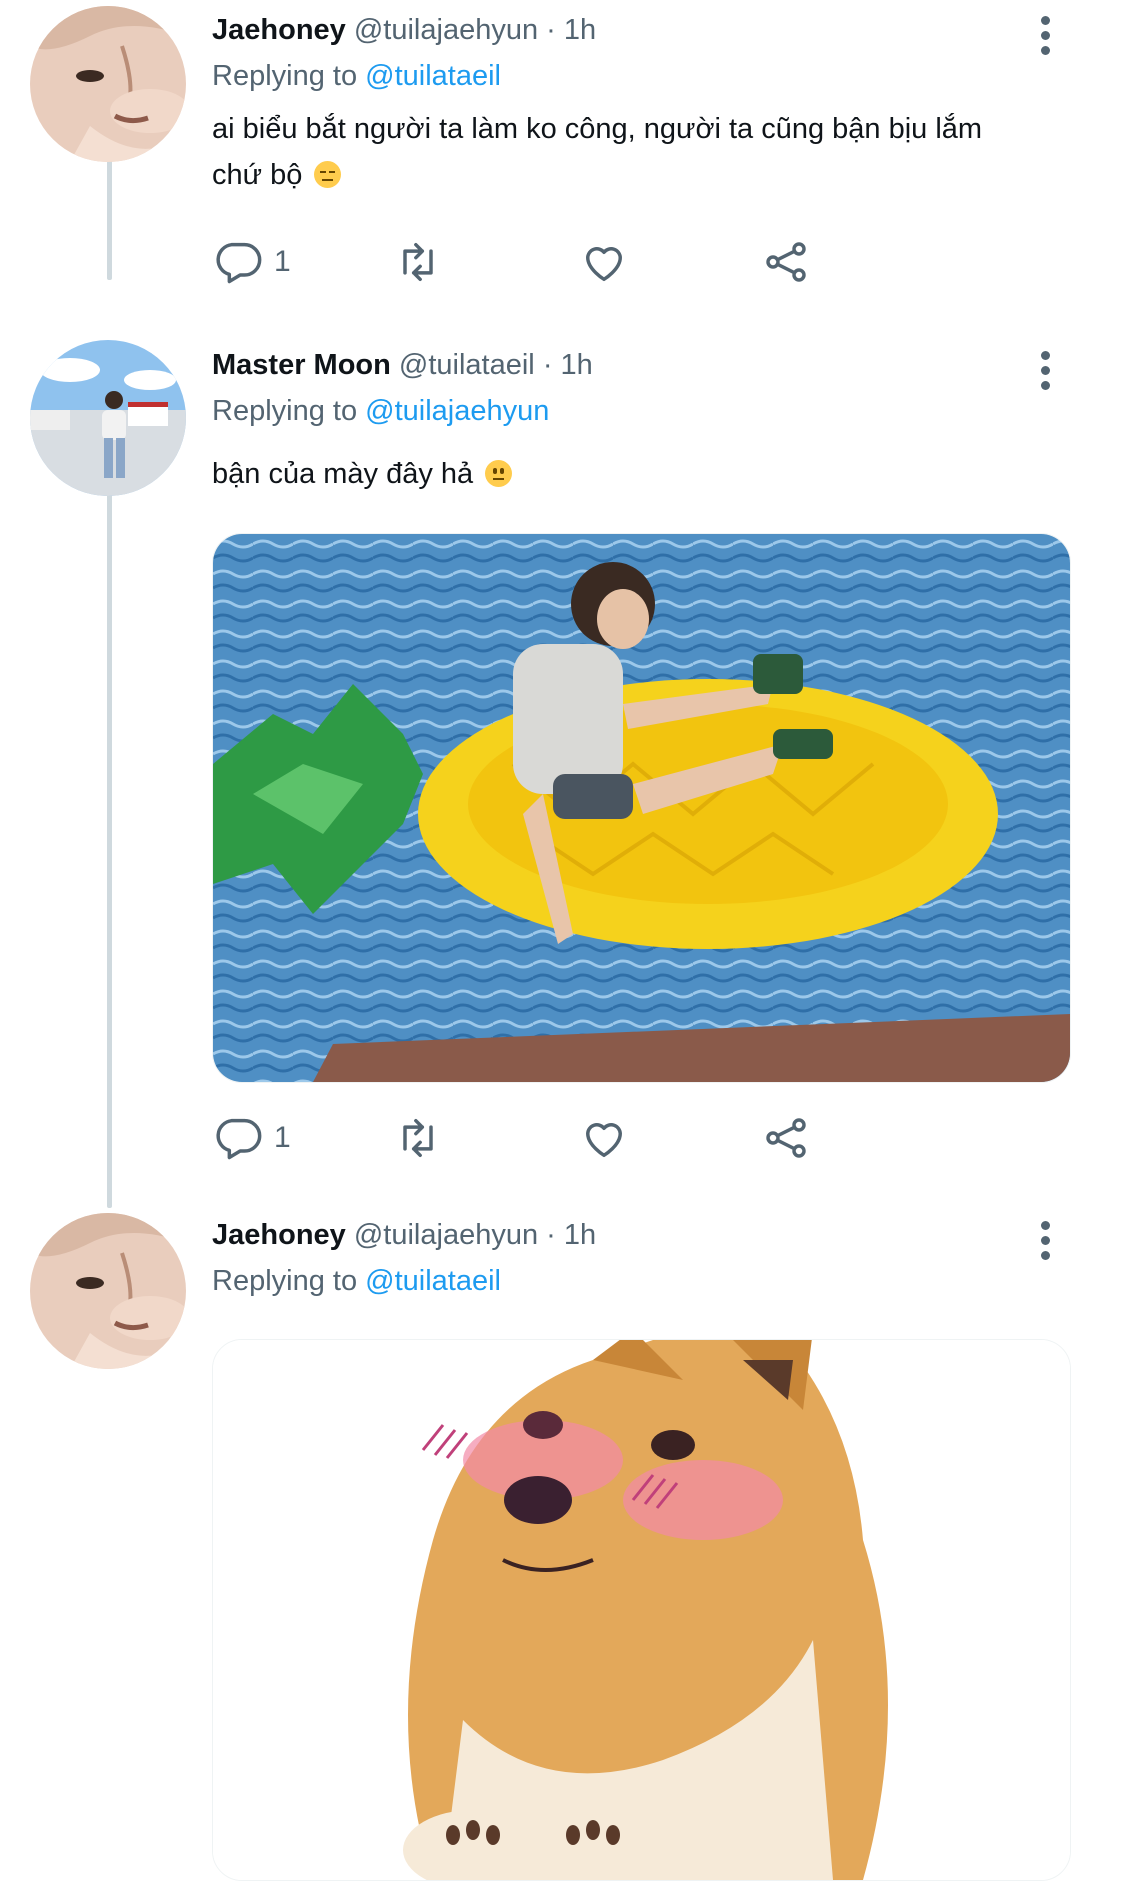 This screenshot has width=1125, height=1881. I want to click on tweet-text: bận của mày đây hả, so click(642, 474).